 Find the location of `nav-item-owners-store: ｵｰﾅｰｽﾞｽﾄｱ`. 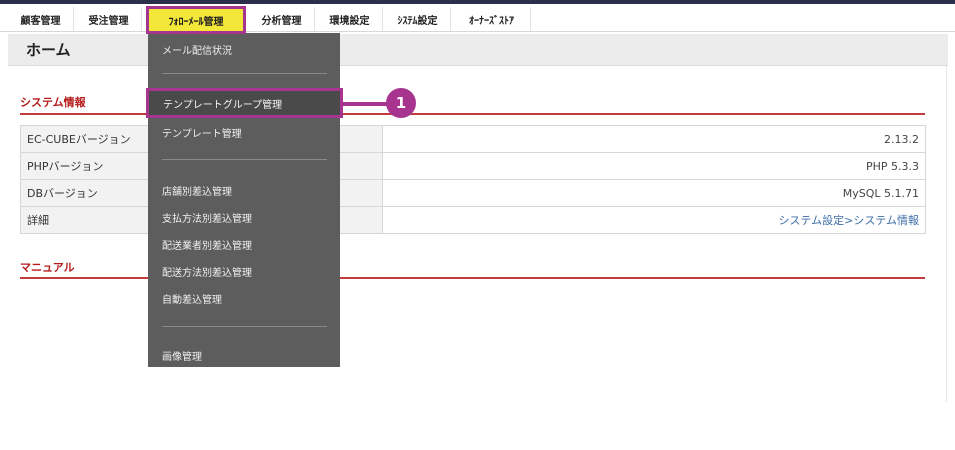

nav-item-owners-store: ｵｰﾅｰｽﾞｽﾄｱ is located at coordinates (492, 19).